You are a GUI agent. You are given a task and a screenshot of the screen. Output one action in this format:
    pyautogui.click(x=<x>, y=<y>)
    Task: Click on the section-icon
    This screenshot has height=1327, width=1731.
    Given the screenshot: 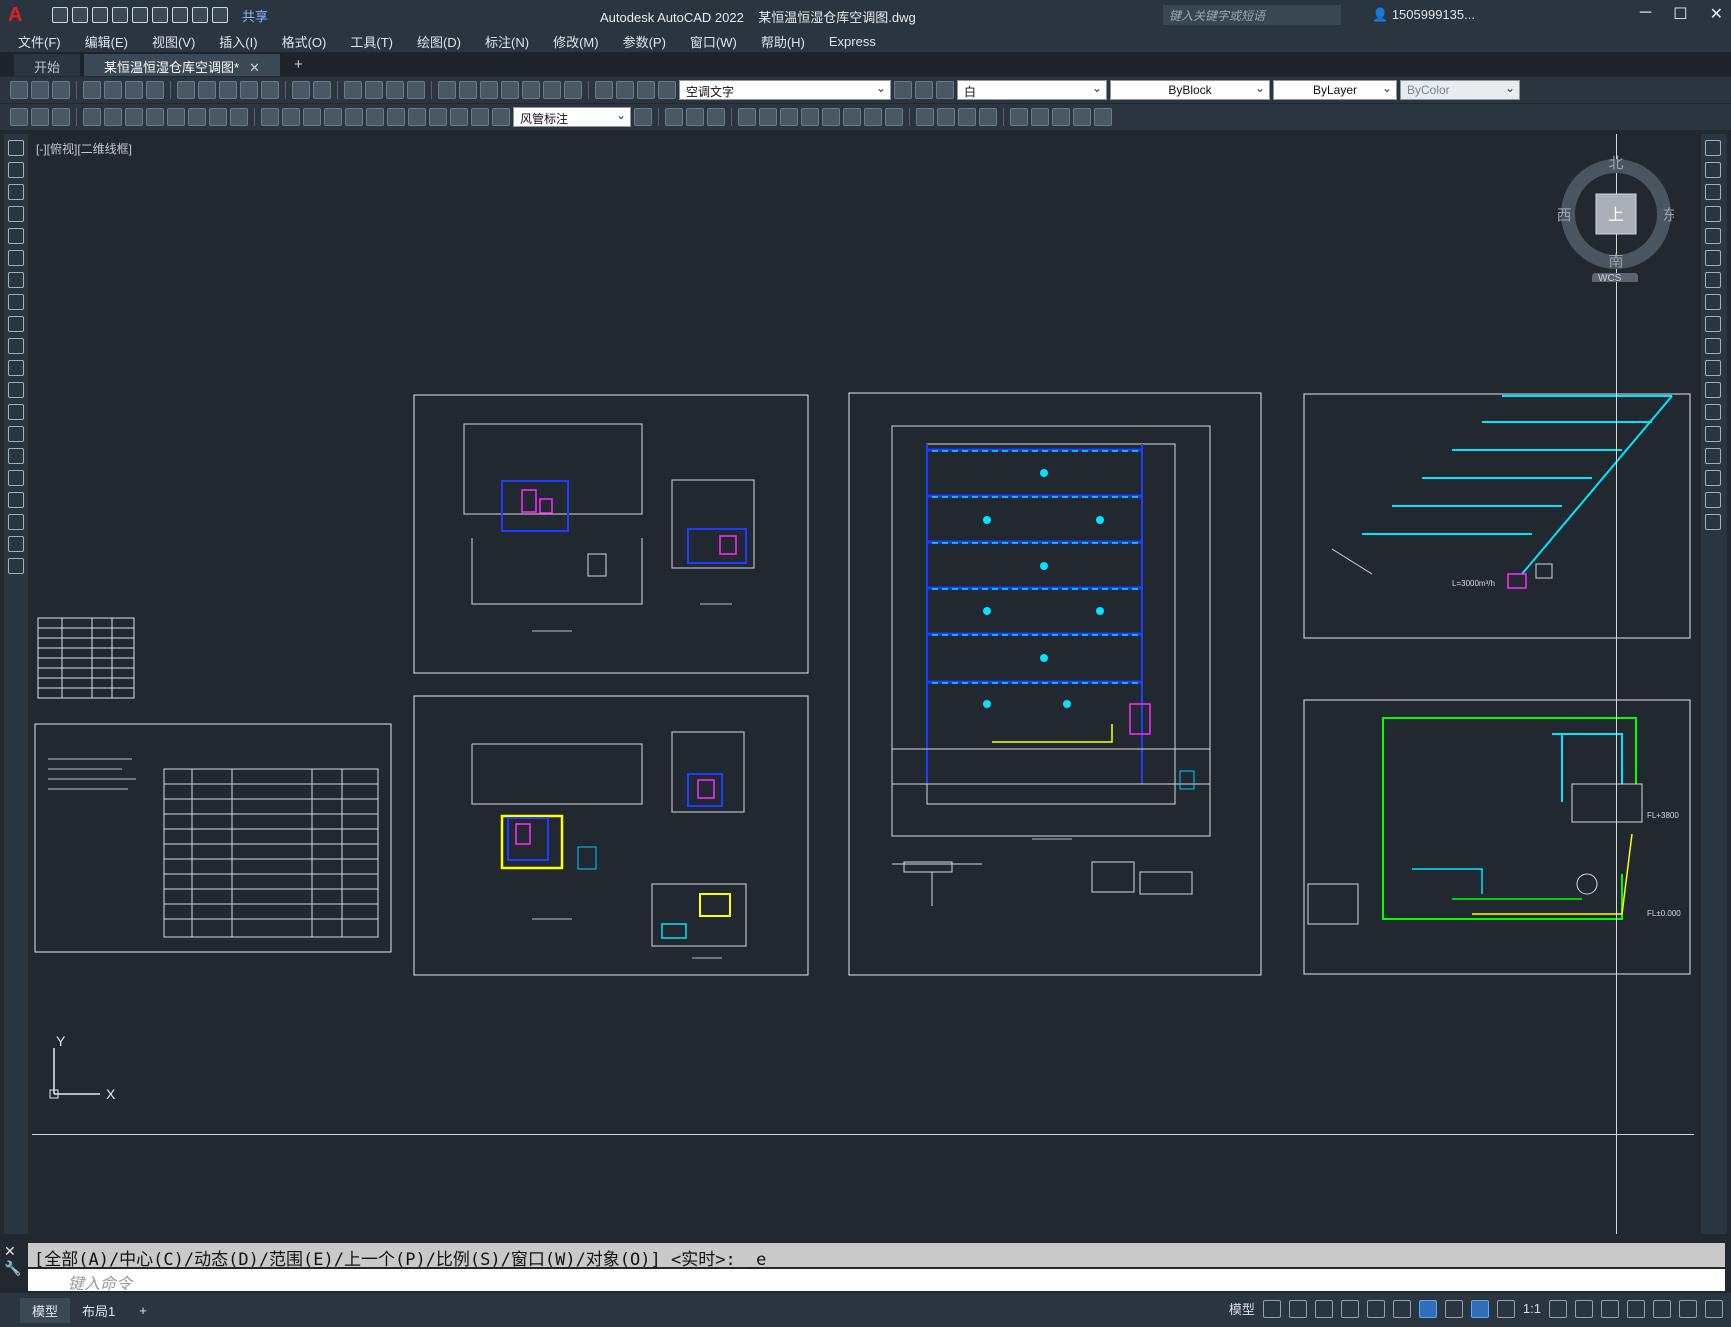 What is the action you would take?
    pyautogui.click(x=894, y=117)
    